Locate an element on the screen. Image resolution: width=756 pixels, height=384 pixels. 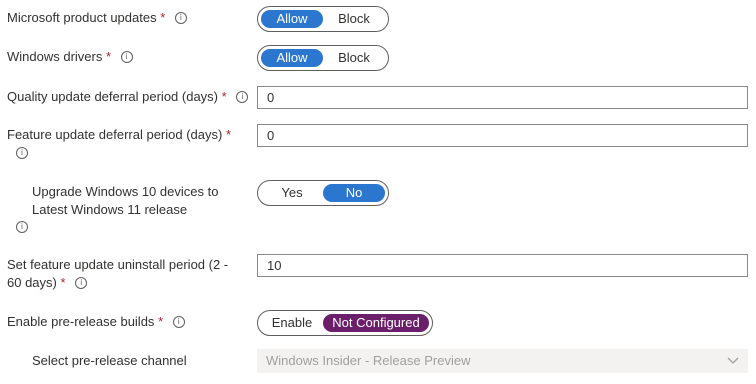
ms-updates-label: Microsoft product updates * i is located at coordinates (97, 18).